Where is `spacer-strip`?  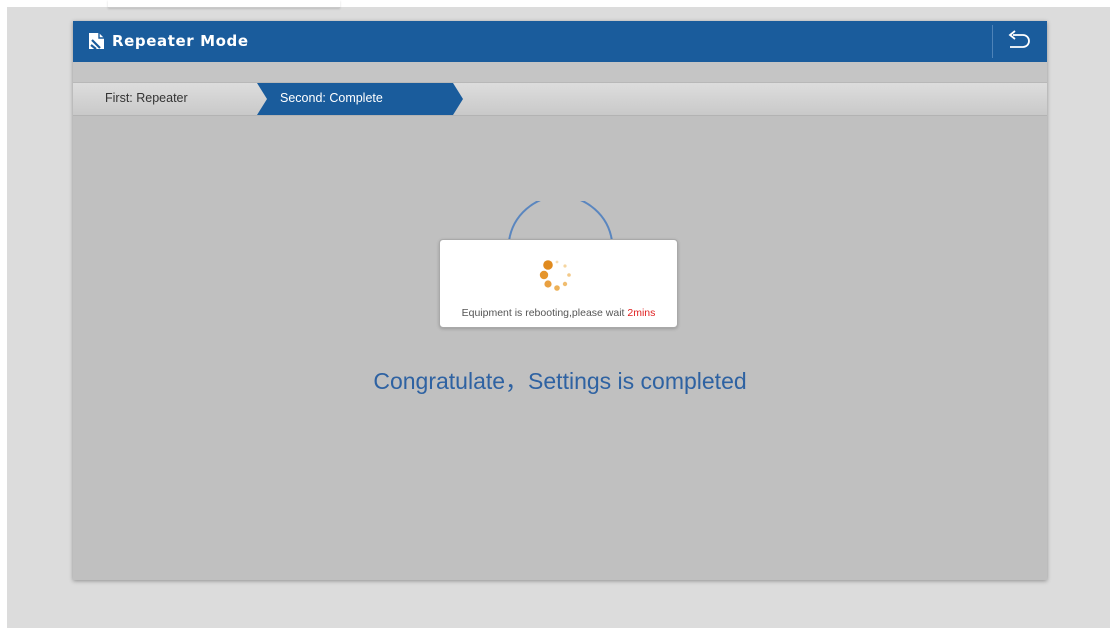 spacer-strip is located at coordinates (560, 72).